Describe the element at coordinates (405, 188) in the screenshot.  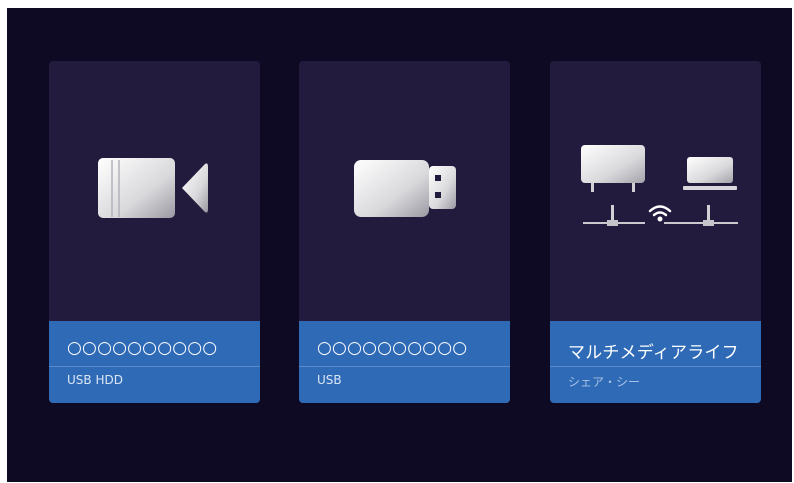
I see `usb-drive-icon` at that location.